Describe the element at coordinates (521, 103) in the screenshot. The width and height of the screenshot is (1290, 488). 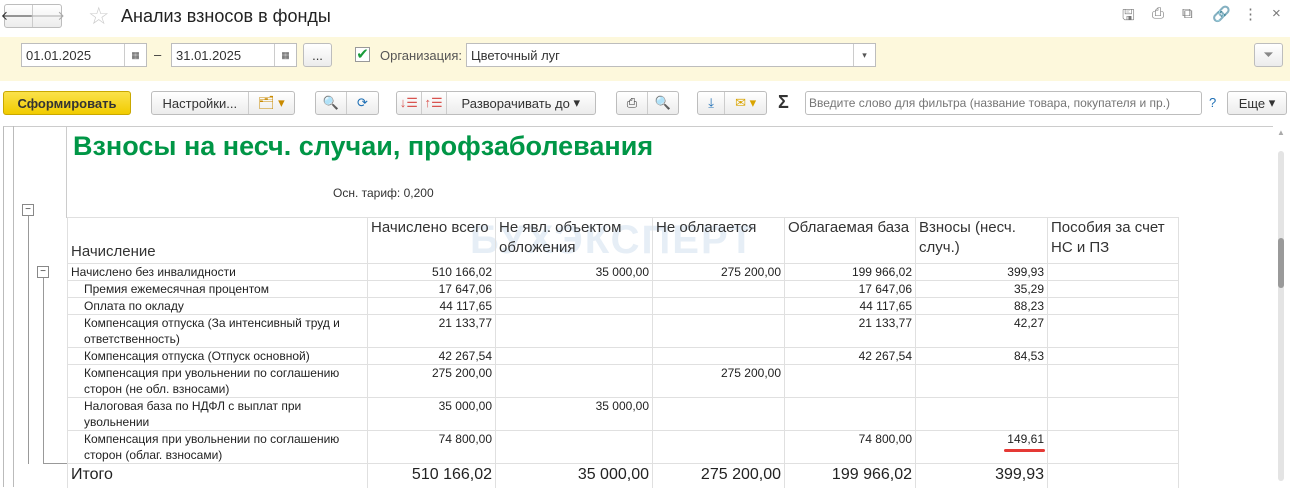
I see `expand-to-button: Разворачивать до ▾` at that location.